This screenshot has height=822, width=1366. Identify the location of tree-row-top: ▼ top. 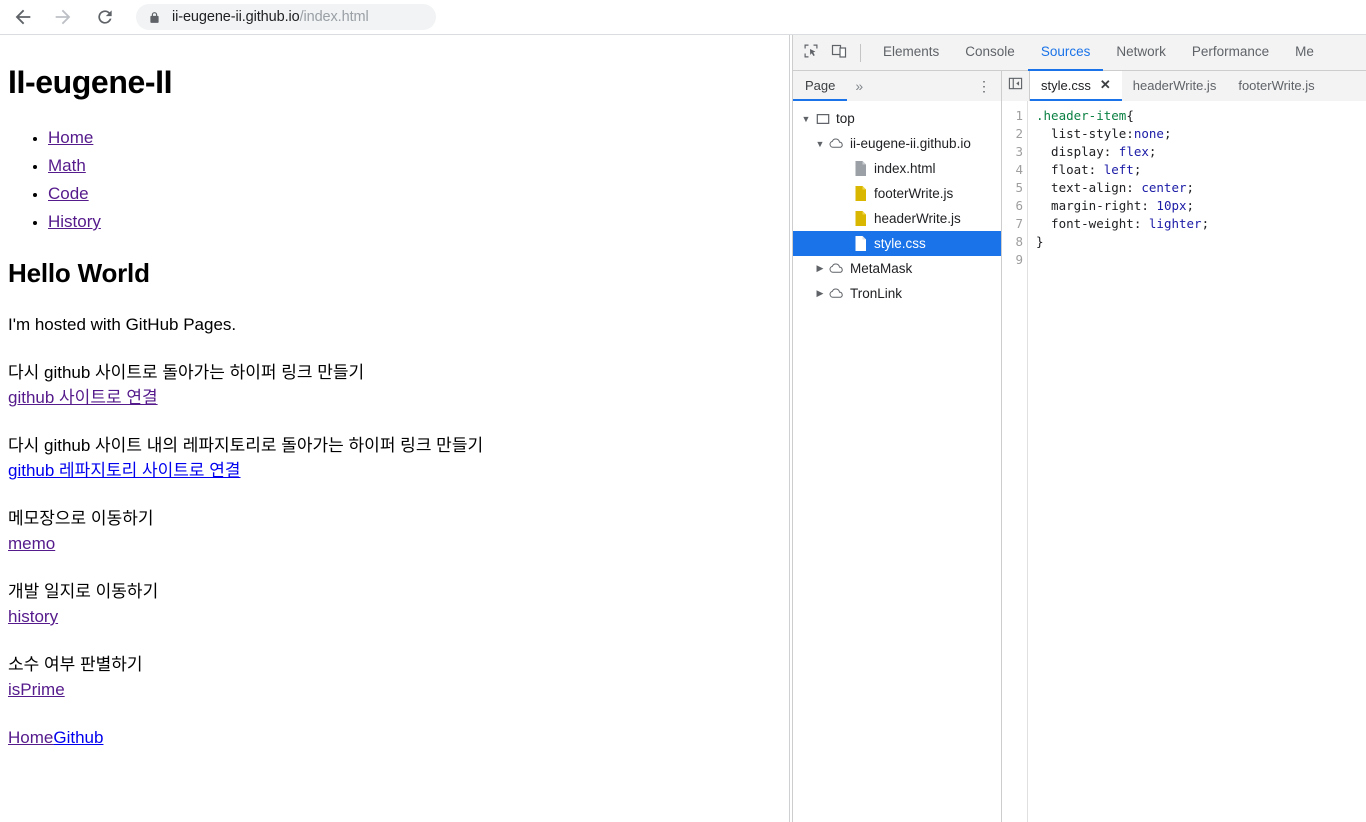
(897, 118).